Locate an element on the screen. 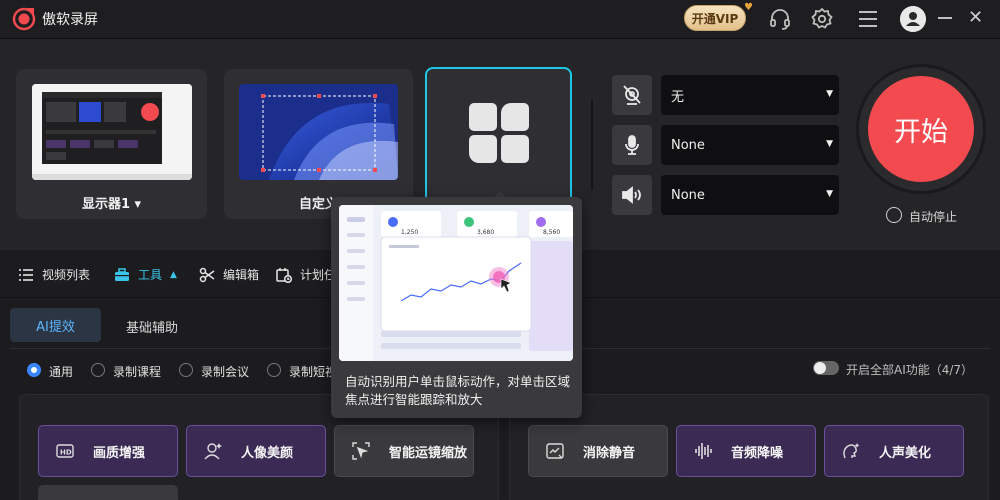 The height and width of the screenshot is (500, 1000). caret-up-icon: ▲ is located at coordinates (173, 274).